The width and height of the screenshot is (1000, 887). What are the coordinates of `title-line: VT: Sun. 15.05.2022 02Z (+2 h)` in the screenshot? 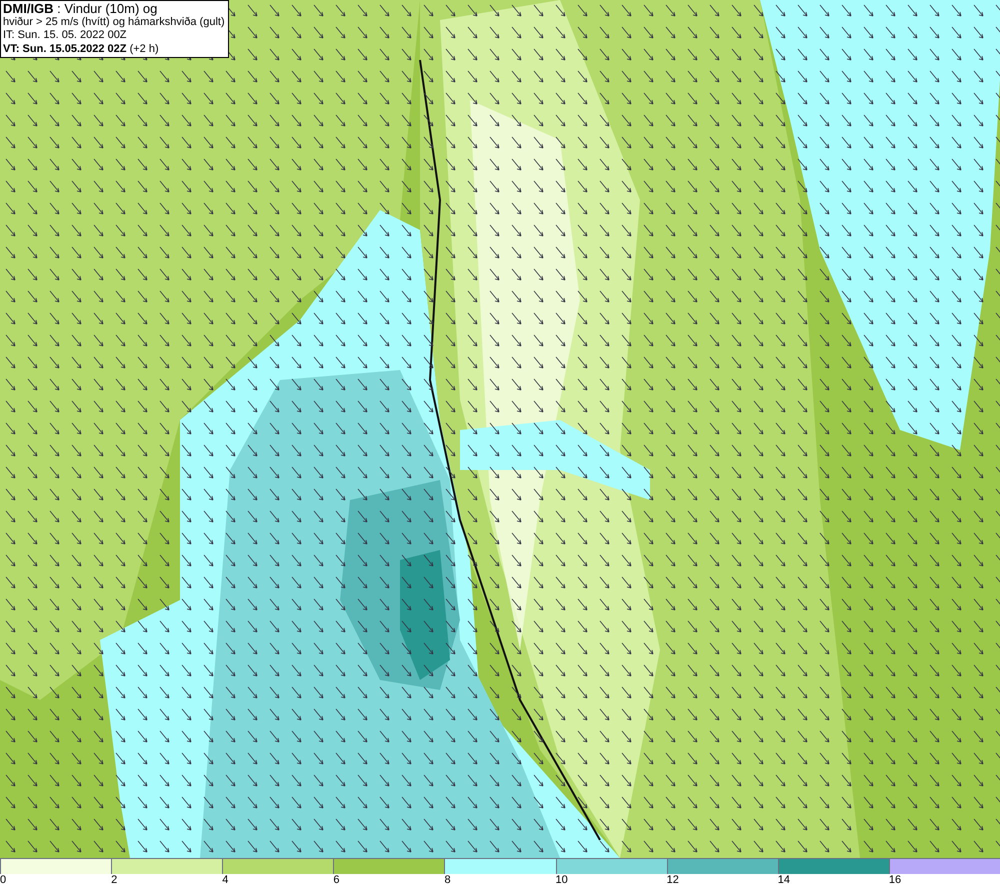 It's located at (81, 49).